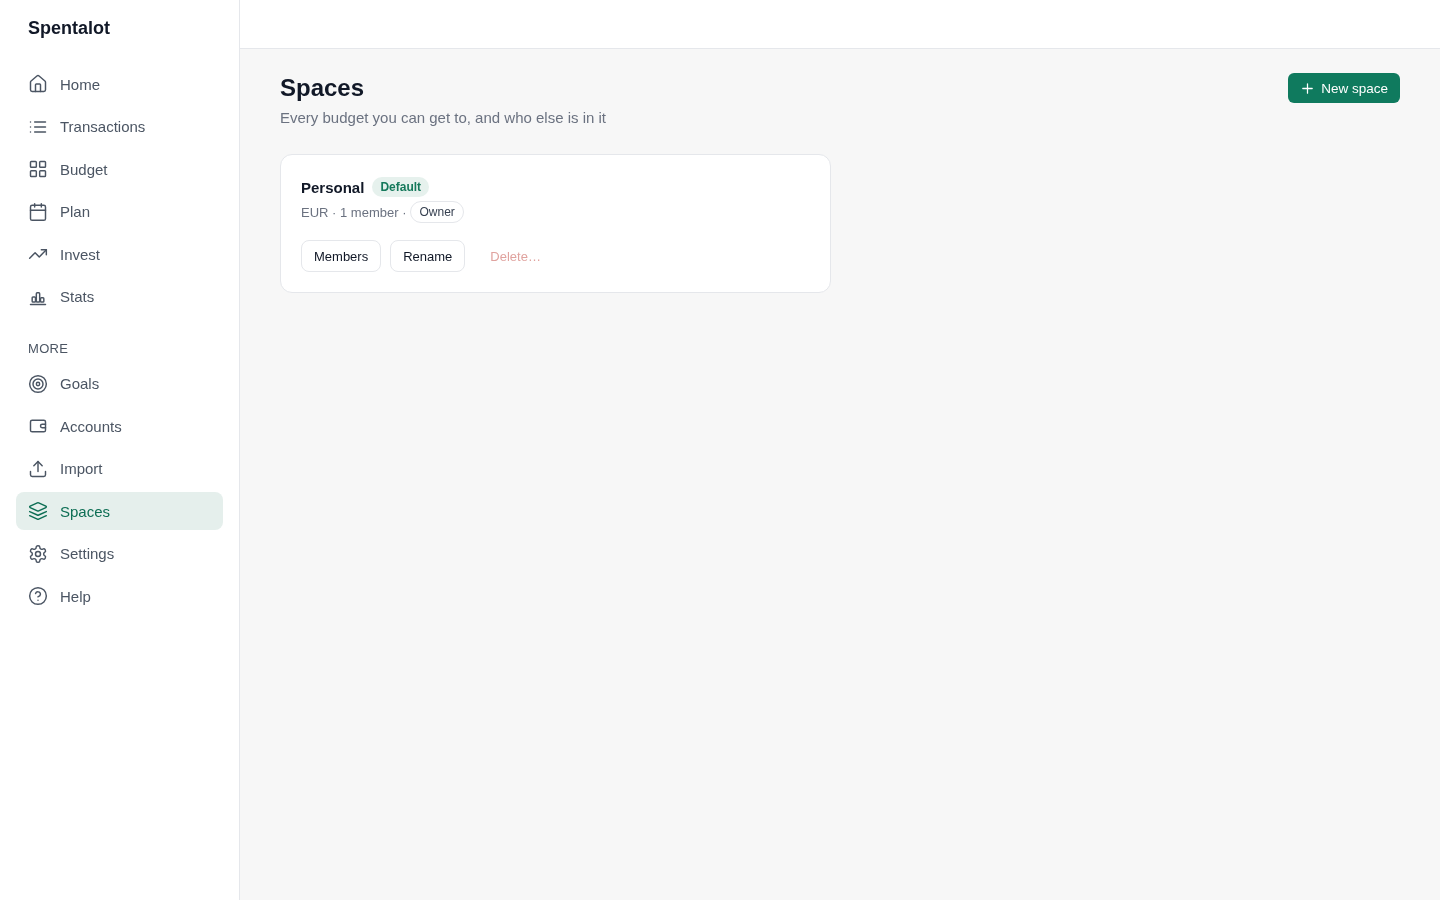 This screenshot has height=900, width=1440. I want to click on nav-item: Accounts, so click(119, 426).